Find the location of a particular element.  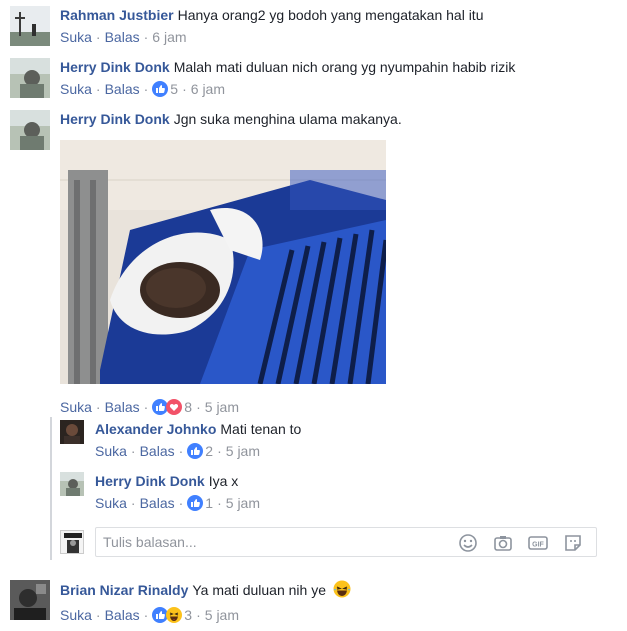

sticker-icon is located at coordinates (573, 543).